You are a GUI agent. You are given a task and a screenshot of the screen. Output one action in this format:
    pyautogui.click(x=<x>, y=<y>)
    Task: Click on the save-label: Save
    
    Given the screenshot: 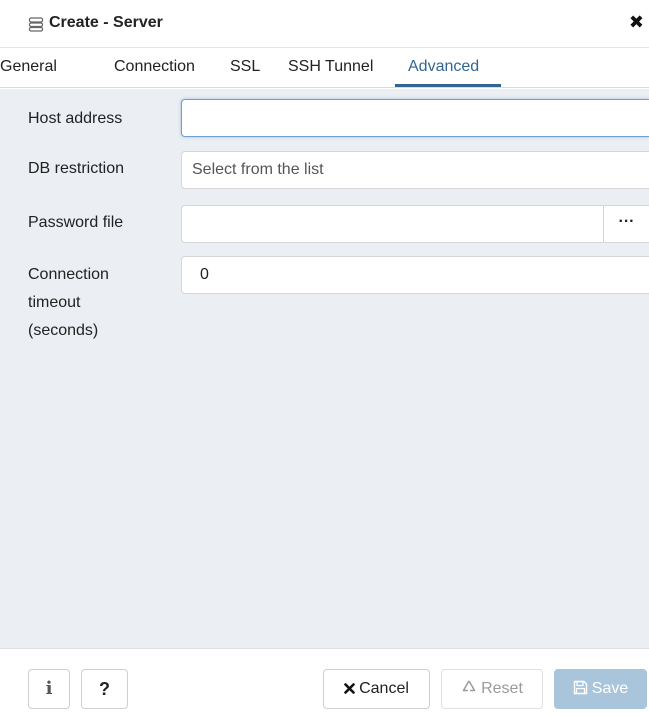 What is the action you would take?
    pyautogui.click(x=610, y=688)
    